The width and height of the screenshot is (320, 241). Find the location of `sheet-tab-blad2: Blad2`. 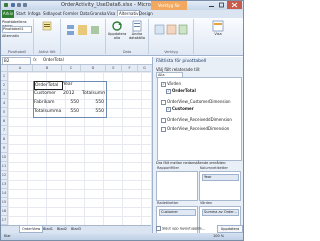

sheet-tab-blad2: Blad2 is located at coordinates (62, 229).